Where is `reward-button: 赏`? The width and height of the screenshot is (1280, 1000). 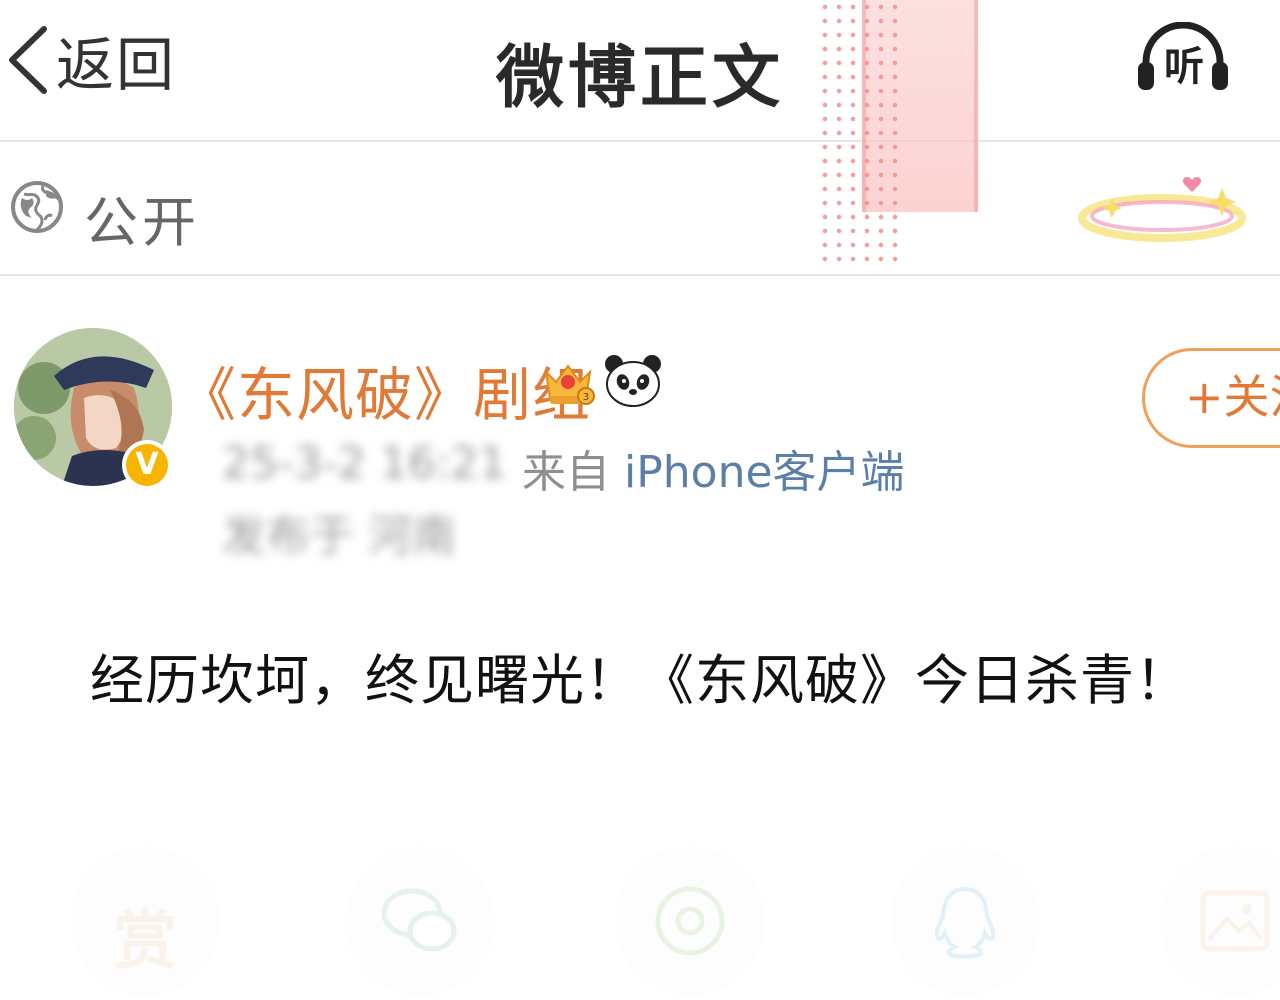 reward-button: 赏 is located at coordinates (145, 921).